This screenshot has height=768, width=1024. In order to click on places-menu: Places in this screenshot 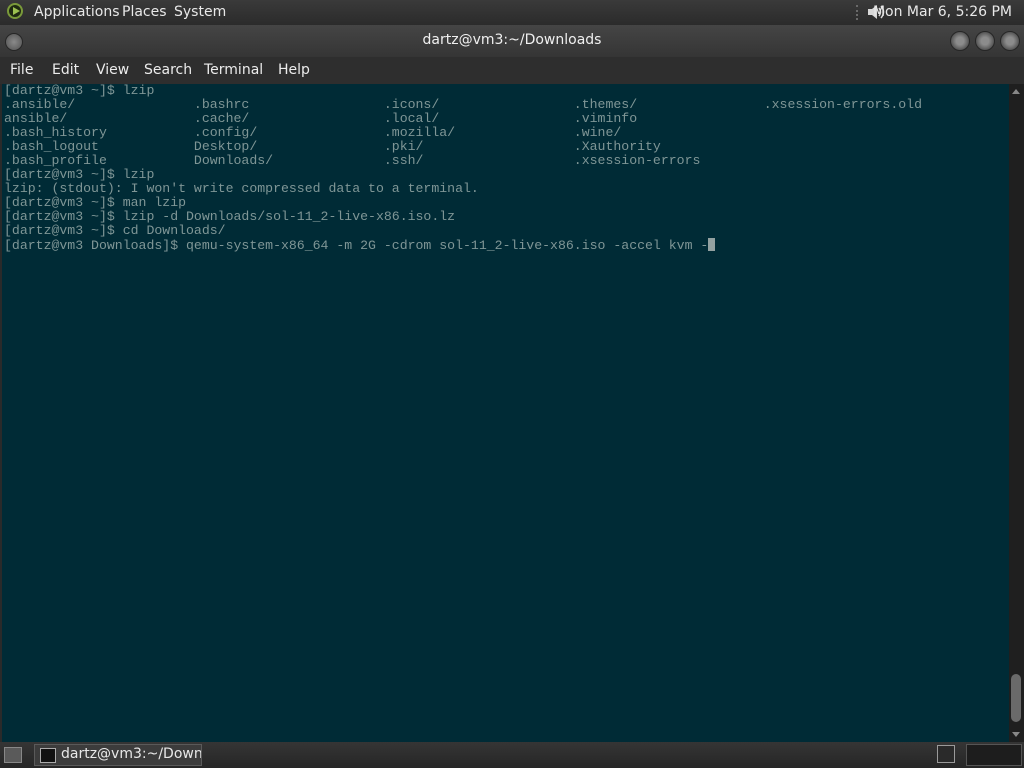, I will do `click(144, 12)`.